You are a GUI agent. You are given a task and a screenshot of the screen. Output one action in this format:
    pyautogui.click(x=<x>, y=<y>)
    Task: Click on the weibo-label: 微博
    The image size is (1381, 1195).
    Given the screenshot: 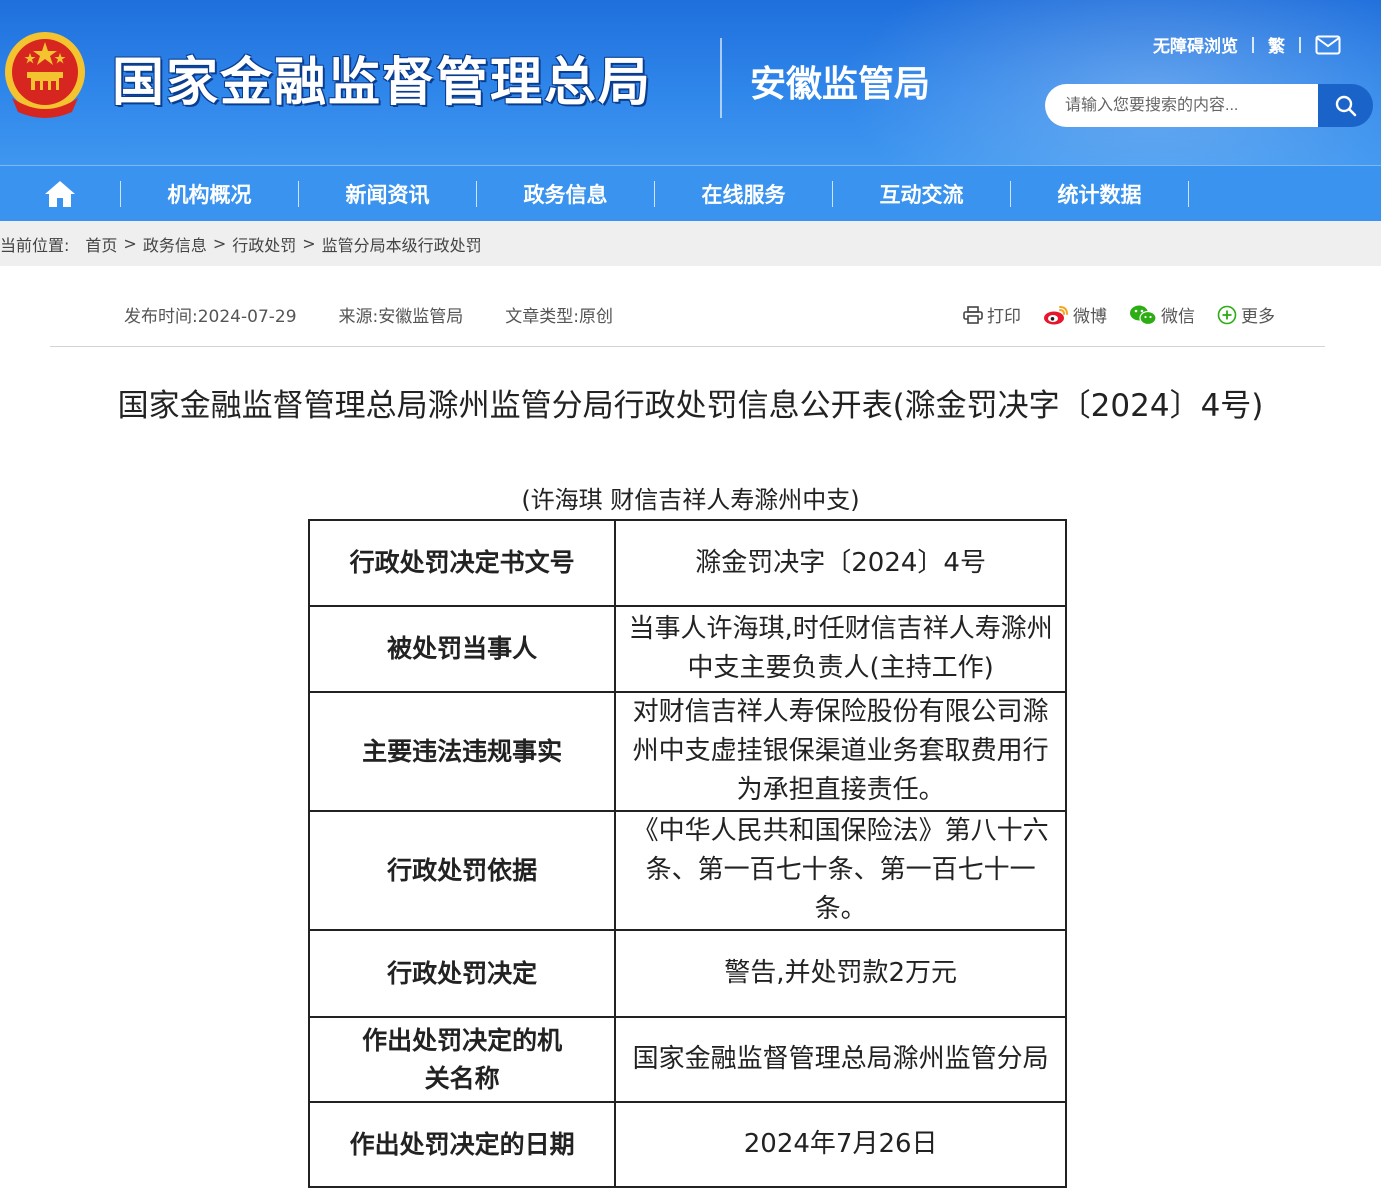 What is the action you would take?
    pyautogui.click(x=1090, y=317)
    